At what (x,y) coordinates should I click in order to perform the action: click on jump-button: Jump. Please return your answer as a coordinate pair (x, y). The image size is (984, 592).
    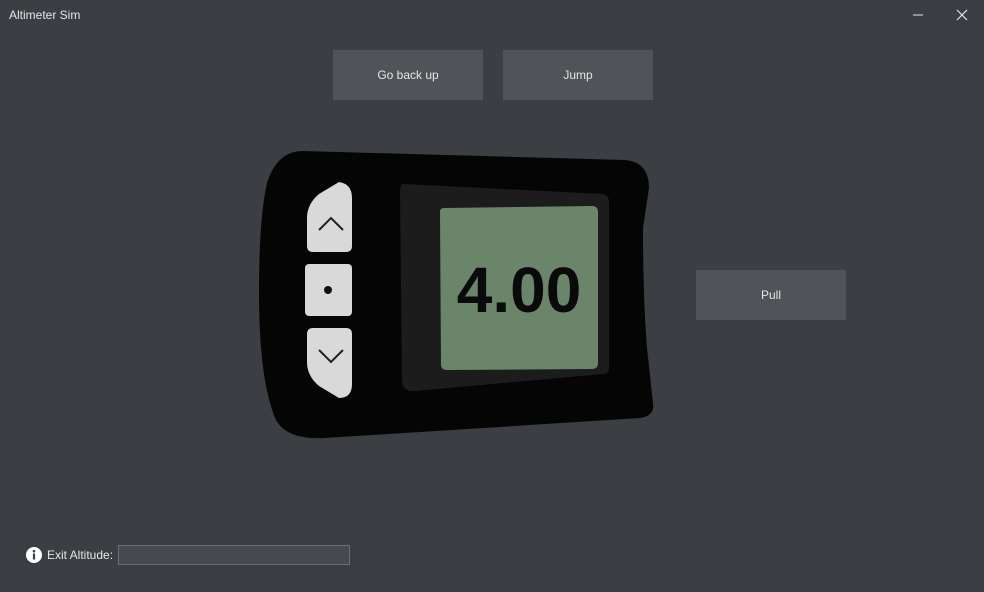
    Looking at the image, I should click on (578, 75).